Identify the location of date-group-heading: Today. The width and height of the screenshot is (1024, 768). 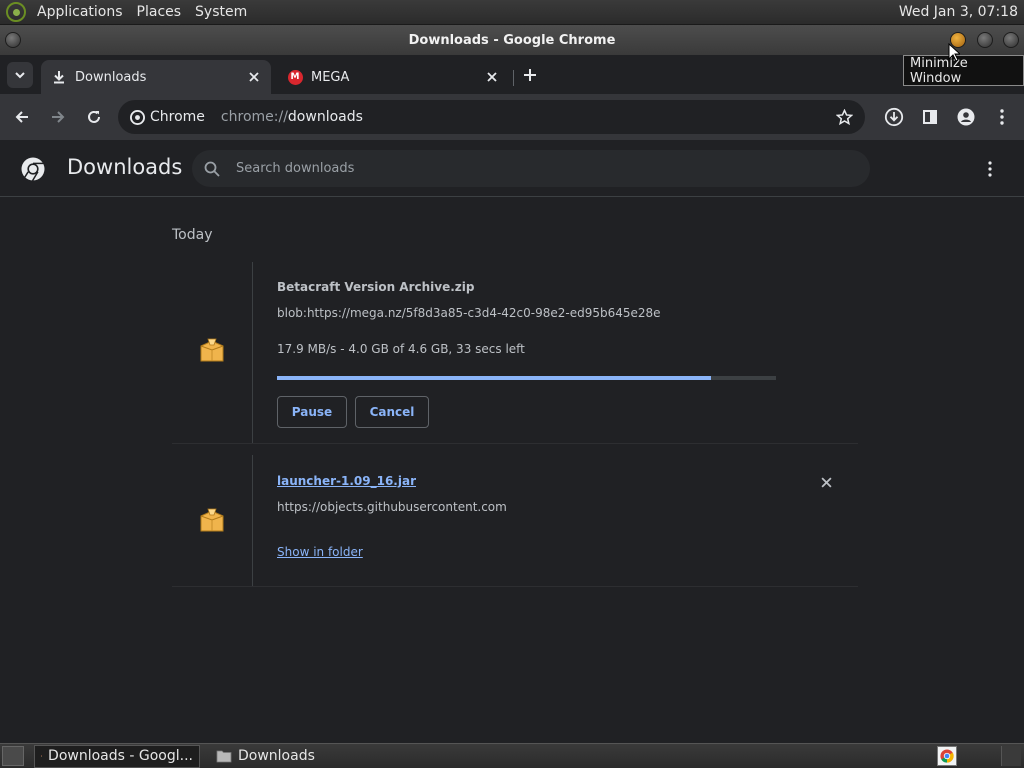
(192, 235).